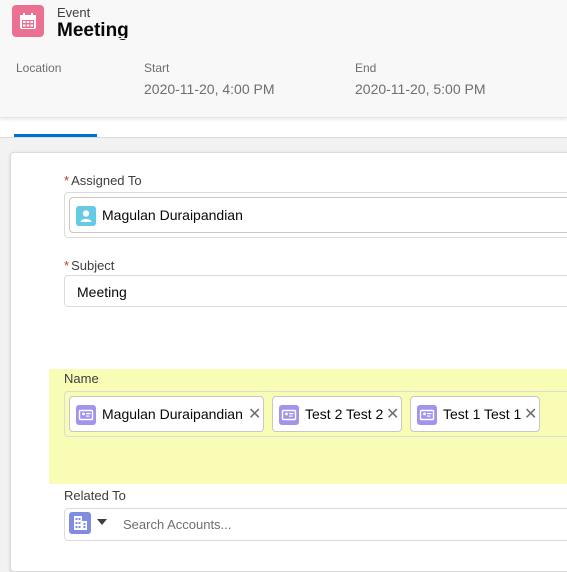 The height and width of the screenshot is (572, 567). I want to click on header-divider, so click(283, 38).